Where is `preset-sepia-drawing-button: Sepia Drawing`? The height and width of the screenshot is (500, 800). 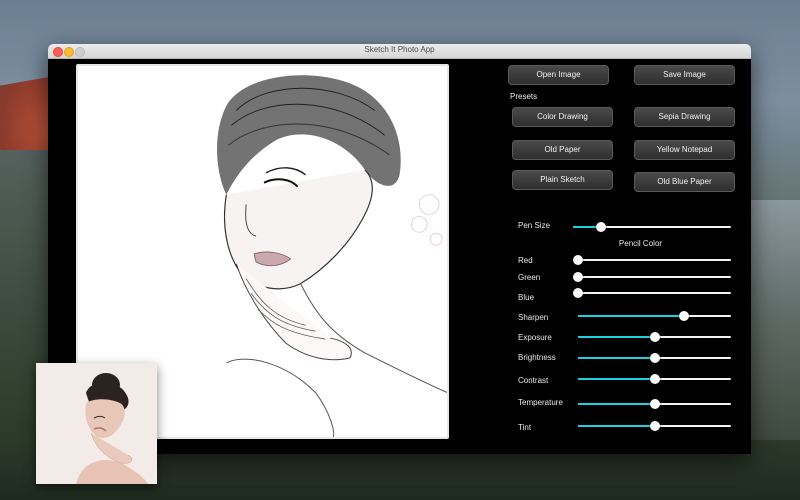
preset-sepia-drawing-button: Sepia Drawing is located at coordinates (684, 117).